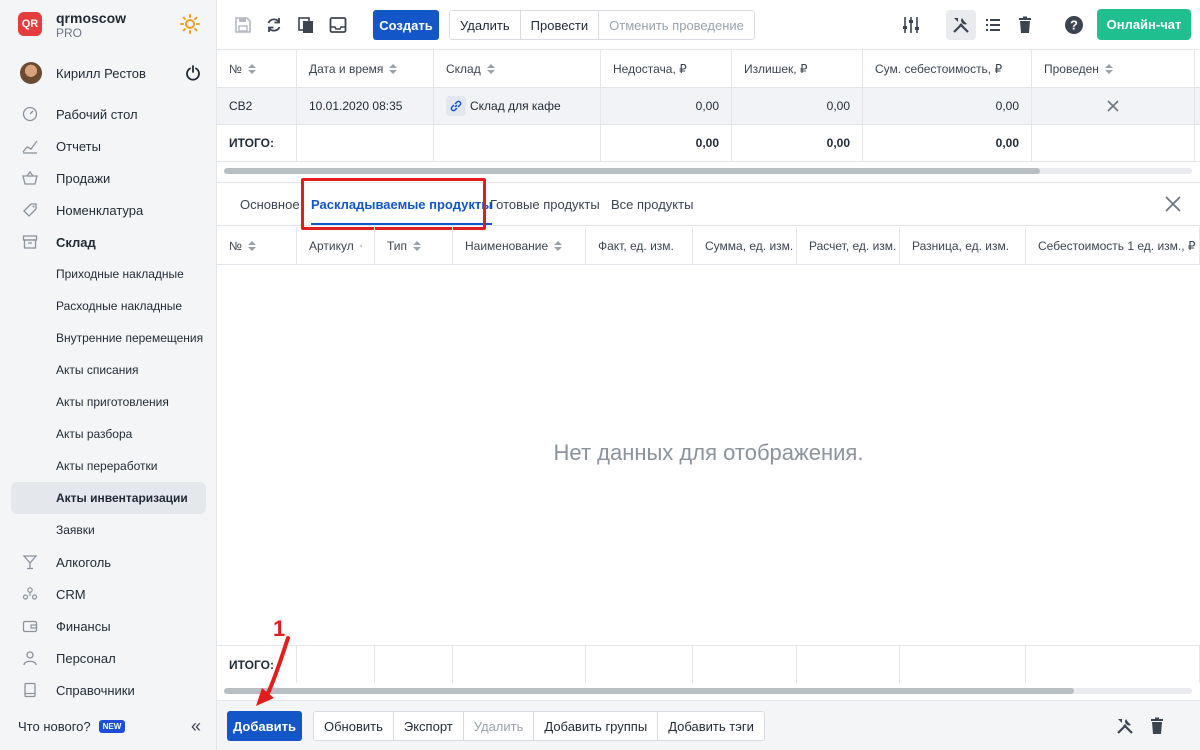  Describe the element at coordinates (108, 466) in the screenshot. I see `sidebar-subitem-processing: Акты переработки` at that location.